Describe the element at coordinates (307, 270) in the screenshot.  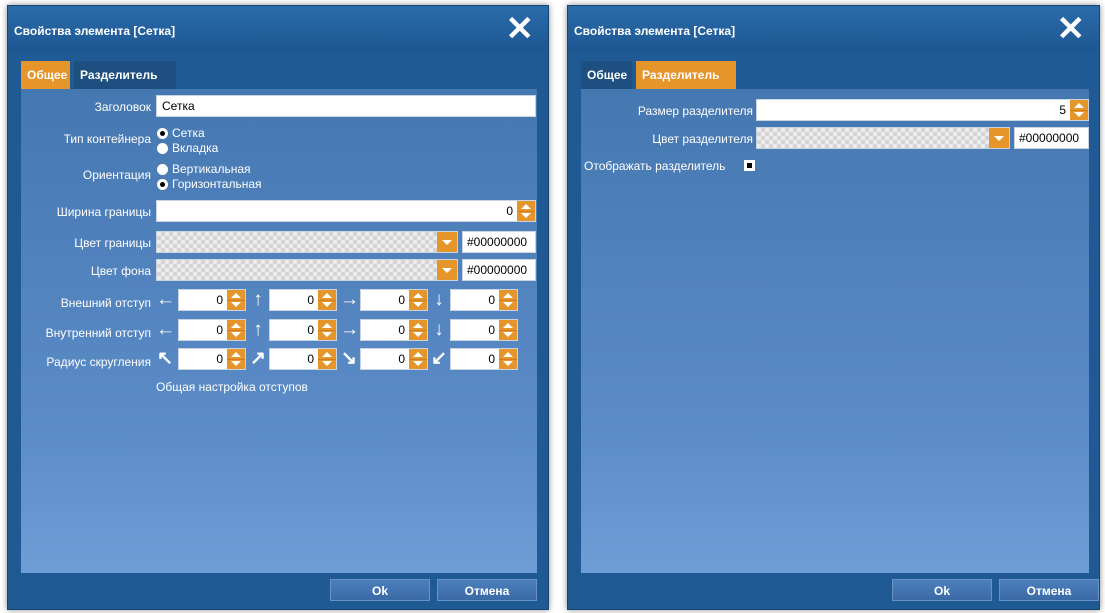
I see `bg-color-picker` at that location.